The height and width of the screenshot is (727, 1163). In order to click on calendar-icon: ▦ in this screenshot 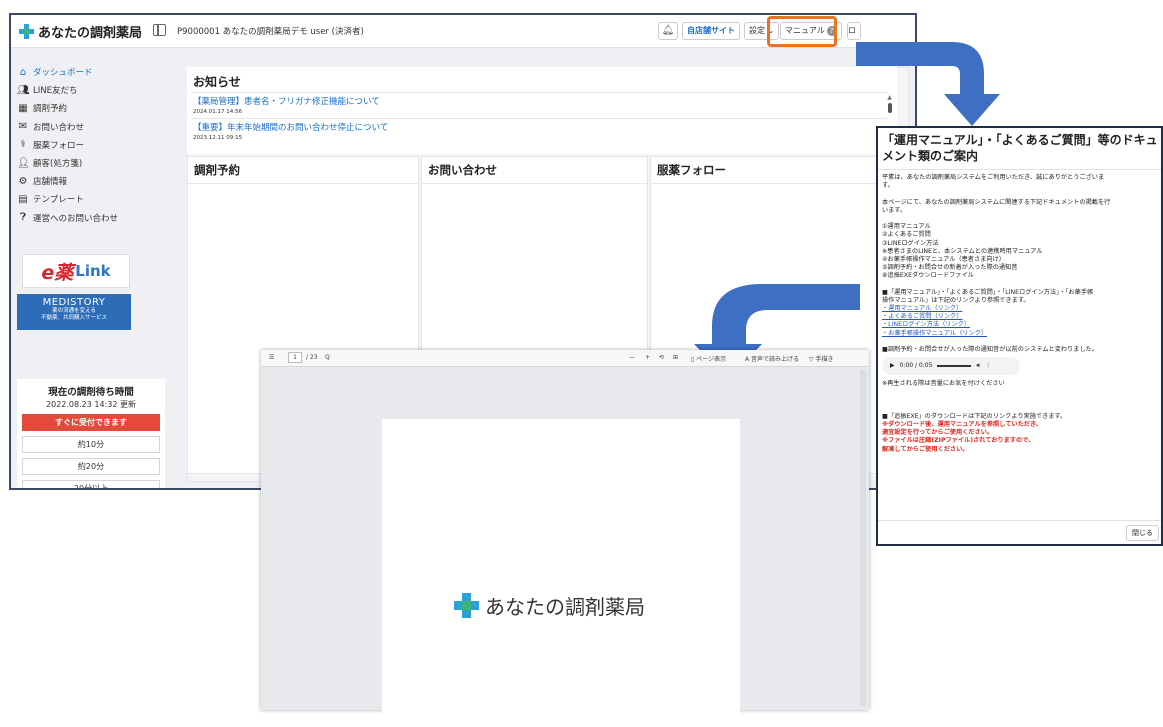, I will do `click(23, 108)`.